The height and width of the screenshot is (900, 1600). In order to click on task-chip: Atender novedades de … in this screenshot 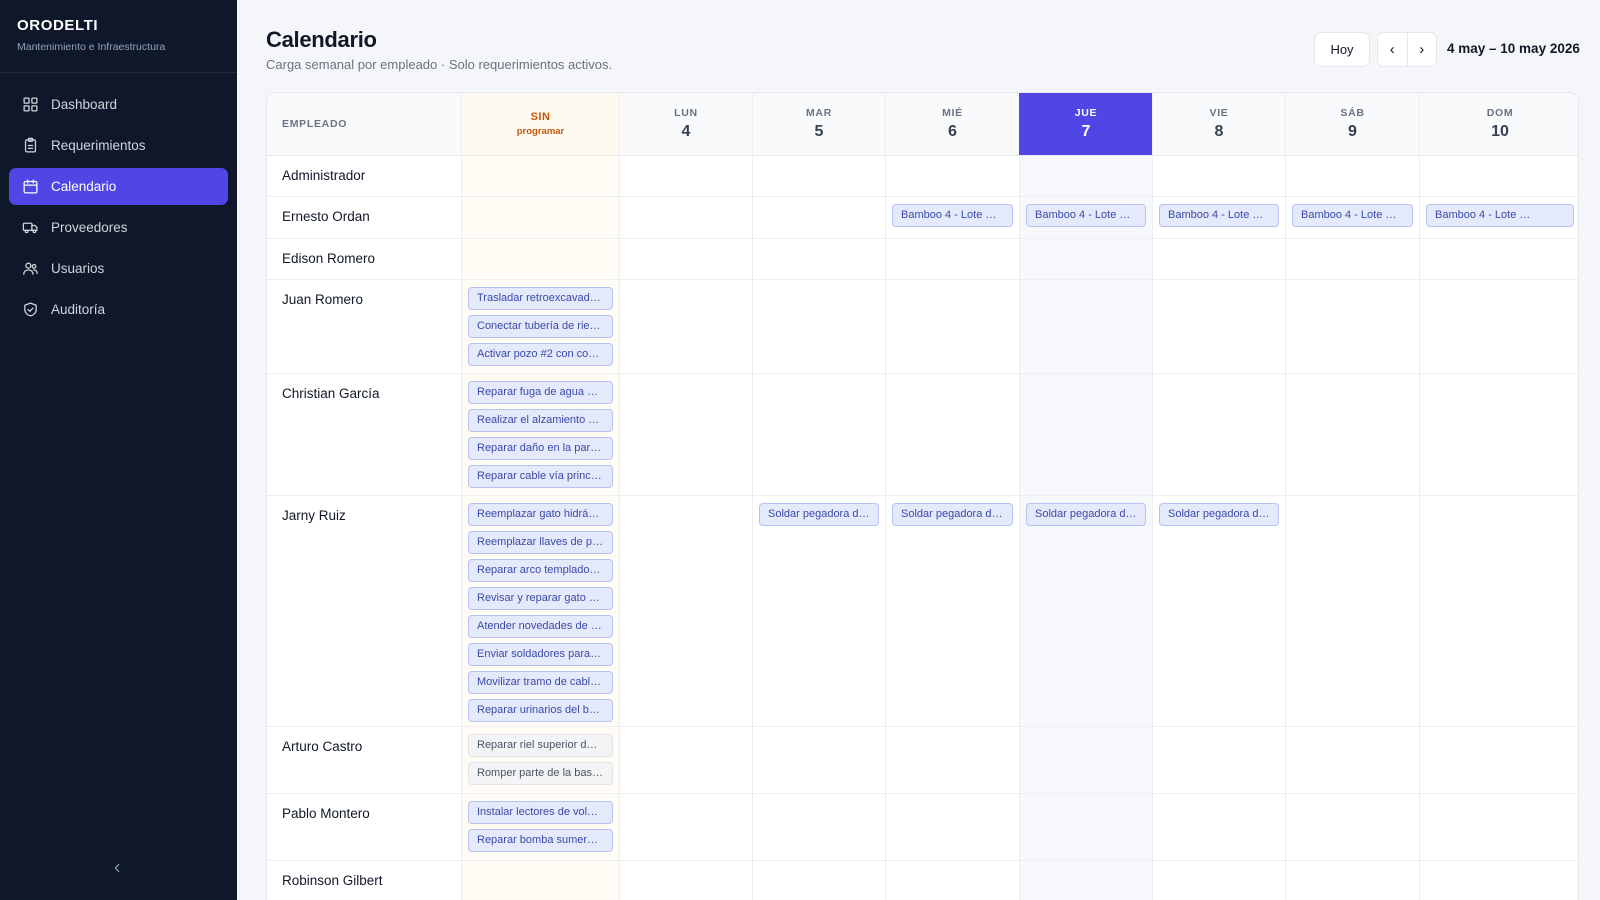, I will do `click(540, 626)`.